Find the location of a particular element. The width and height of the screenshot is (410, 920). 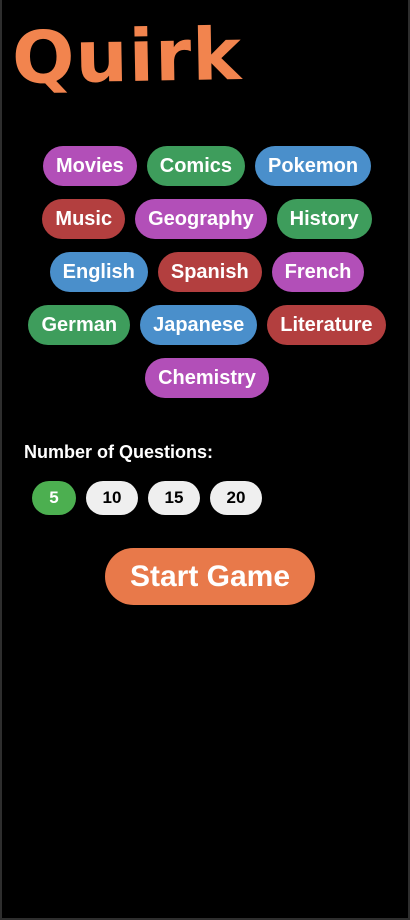

question-count-15-button: 15 is located at coordinates (174, 498).